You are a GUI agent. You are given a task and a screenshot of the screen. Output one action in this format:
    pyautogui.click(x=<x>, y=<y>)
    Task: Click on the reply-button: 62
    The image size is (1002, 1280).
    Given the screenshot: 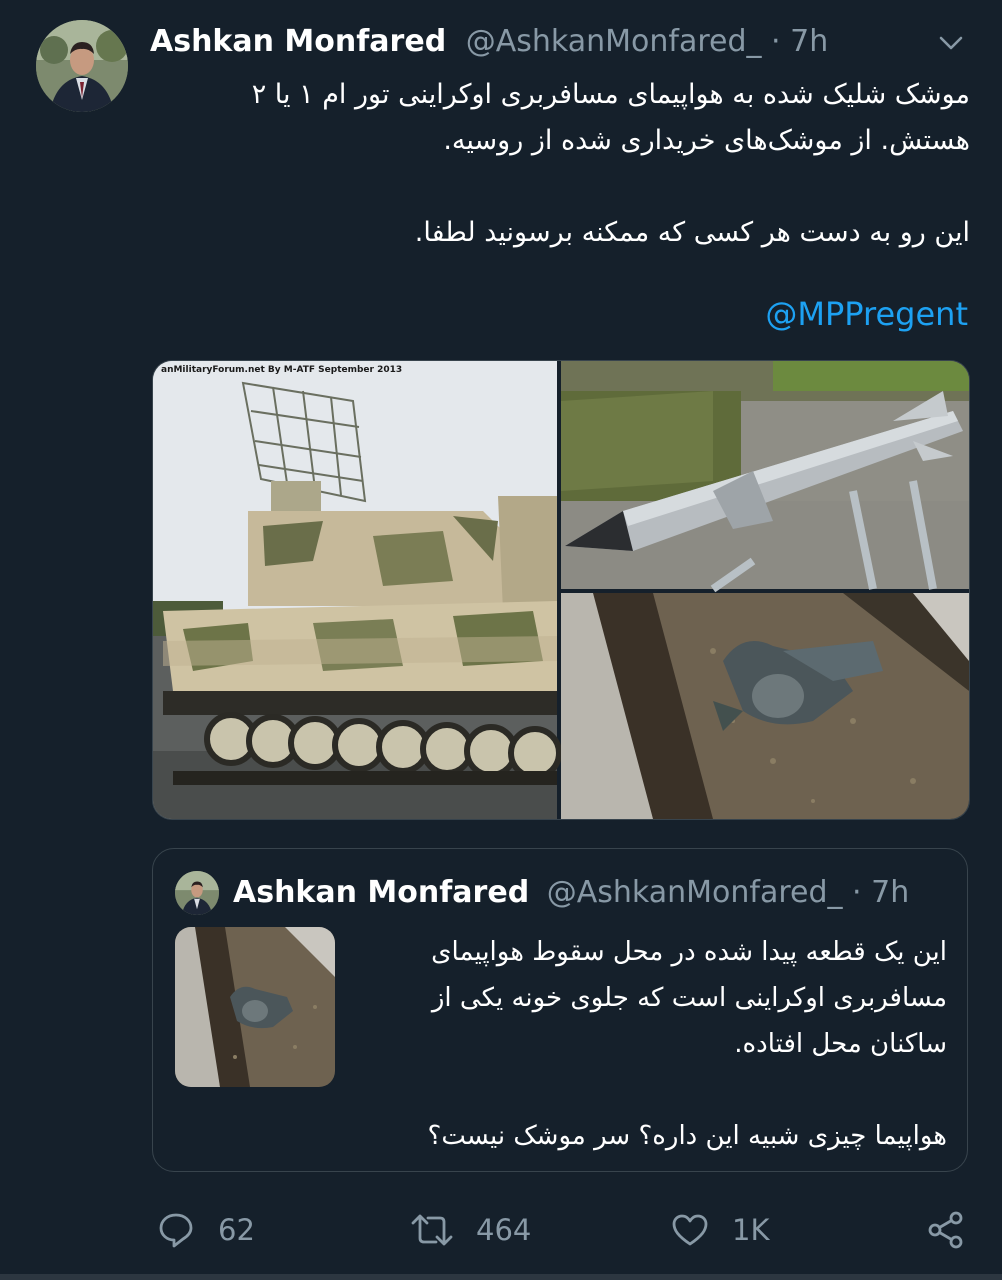 What is the action you would take?
    pyautogui.click(x=205, y=1230)
    